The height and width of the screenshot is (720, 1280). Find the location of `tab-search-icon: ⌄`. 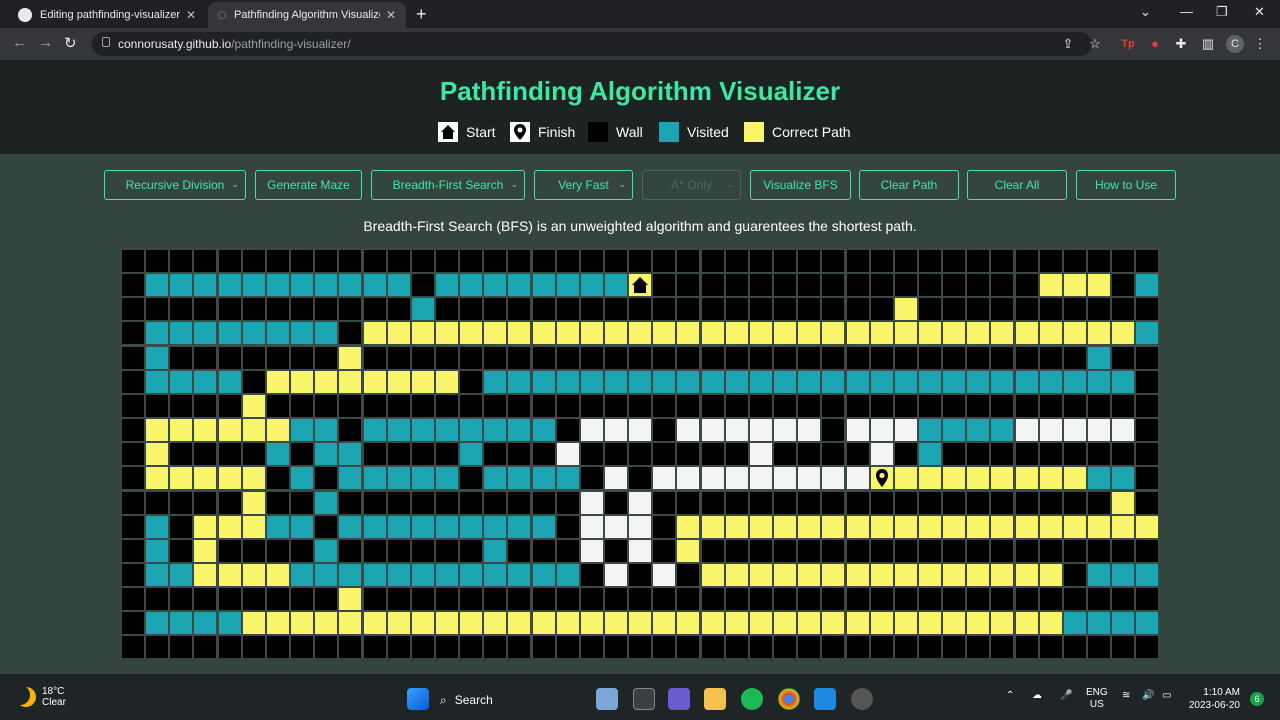

tab-search-icon: ⌄ is located at coordinates (1145, 12).